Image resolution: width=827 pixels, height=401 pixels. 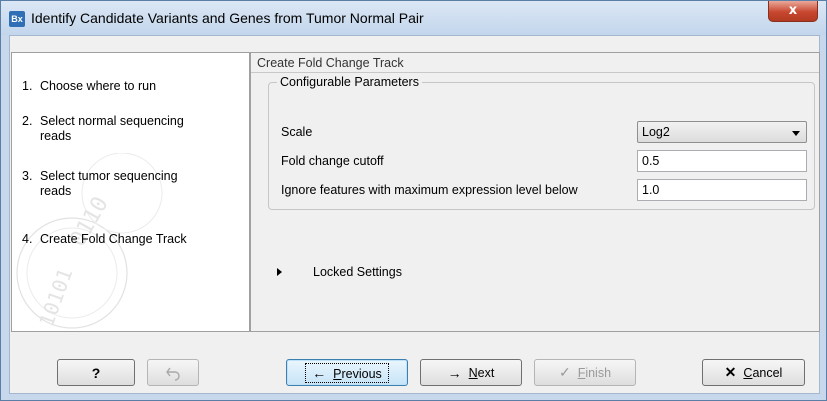 What do you see at coordinates (330, 63) in the screenshot?
I see `section-title: Create Fold Change Track` at bounding box center [330, 63].